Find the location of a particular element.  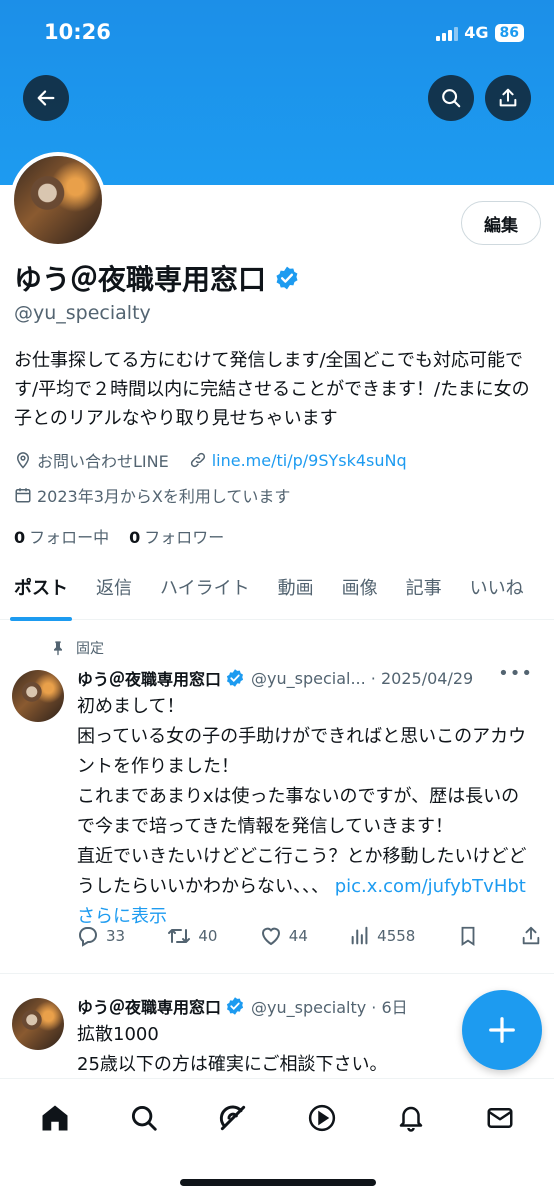

home-icon is located at coordinates (54, 1118).